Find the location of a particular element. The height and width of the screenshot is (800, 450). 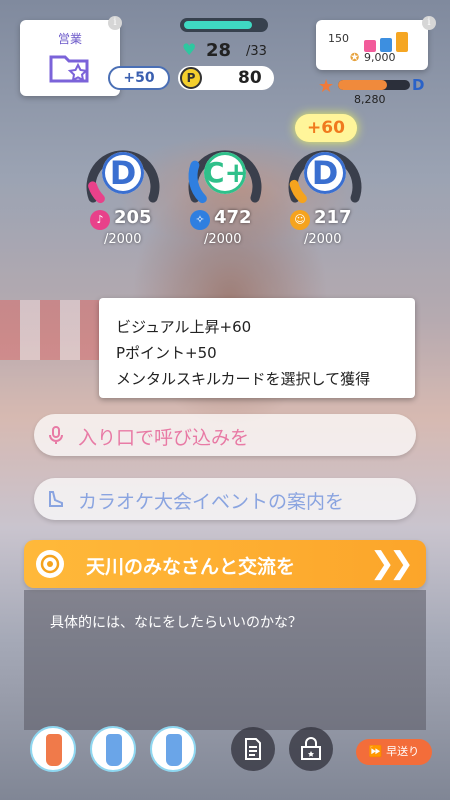

vocal-rank: D is located at coordinates (123, 173).